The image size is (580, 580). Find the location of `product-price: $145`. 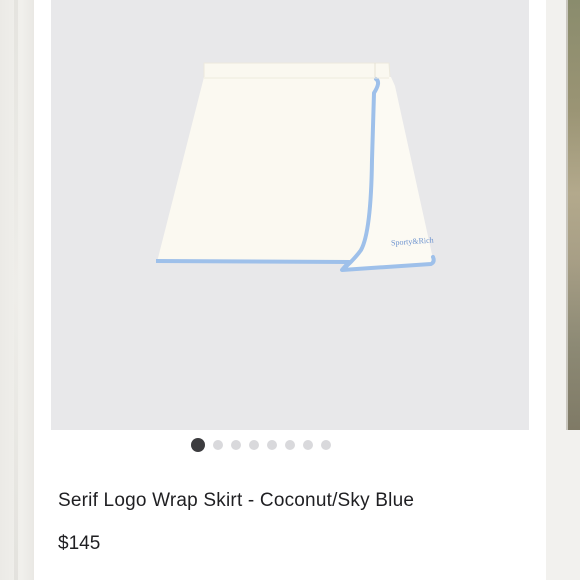

product-price: $145 is located at coordinates (79, 543).